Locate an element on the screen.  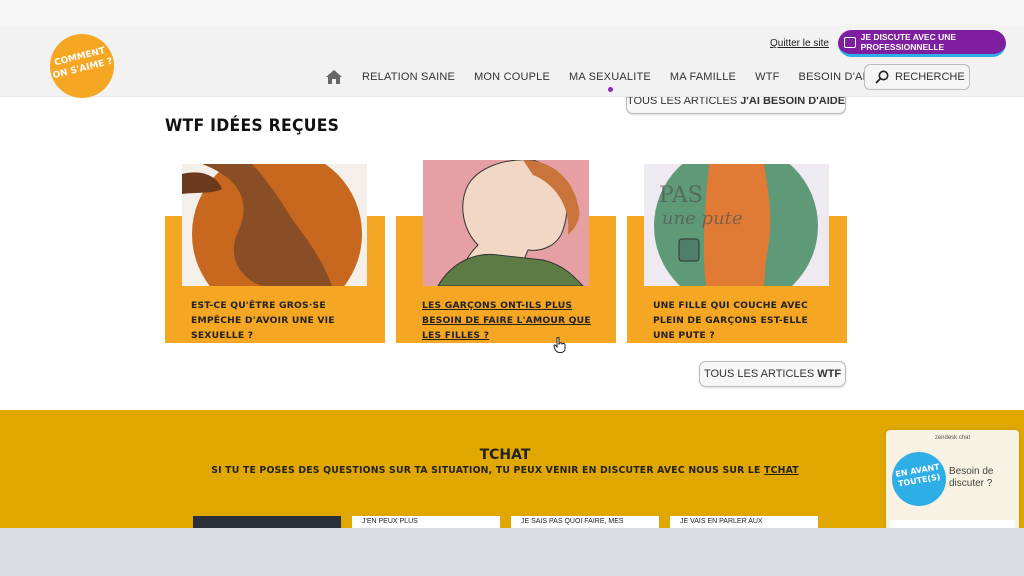
search-button: RECHERCHE is located at coordinates (917, 77).